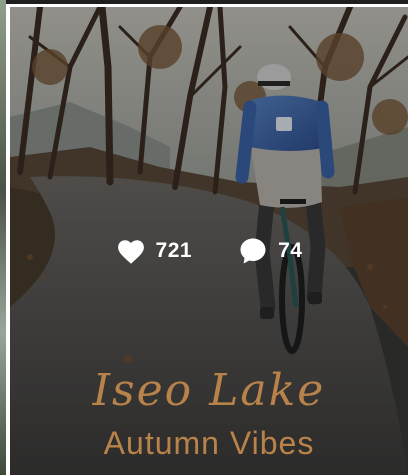 This screenshot has width=408, height=475. What do you see at coordinates (270, 251) in the screenshot?
I see `comments-stat: 74` at bounding box center [270, 251].